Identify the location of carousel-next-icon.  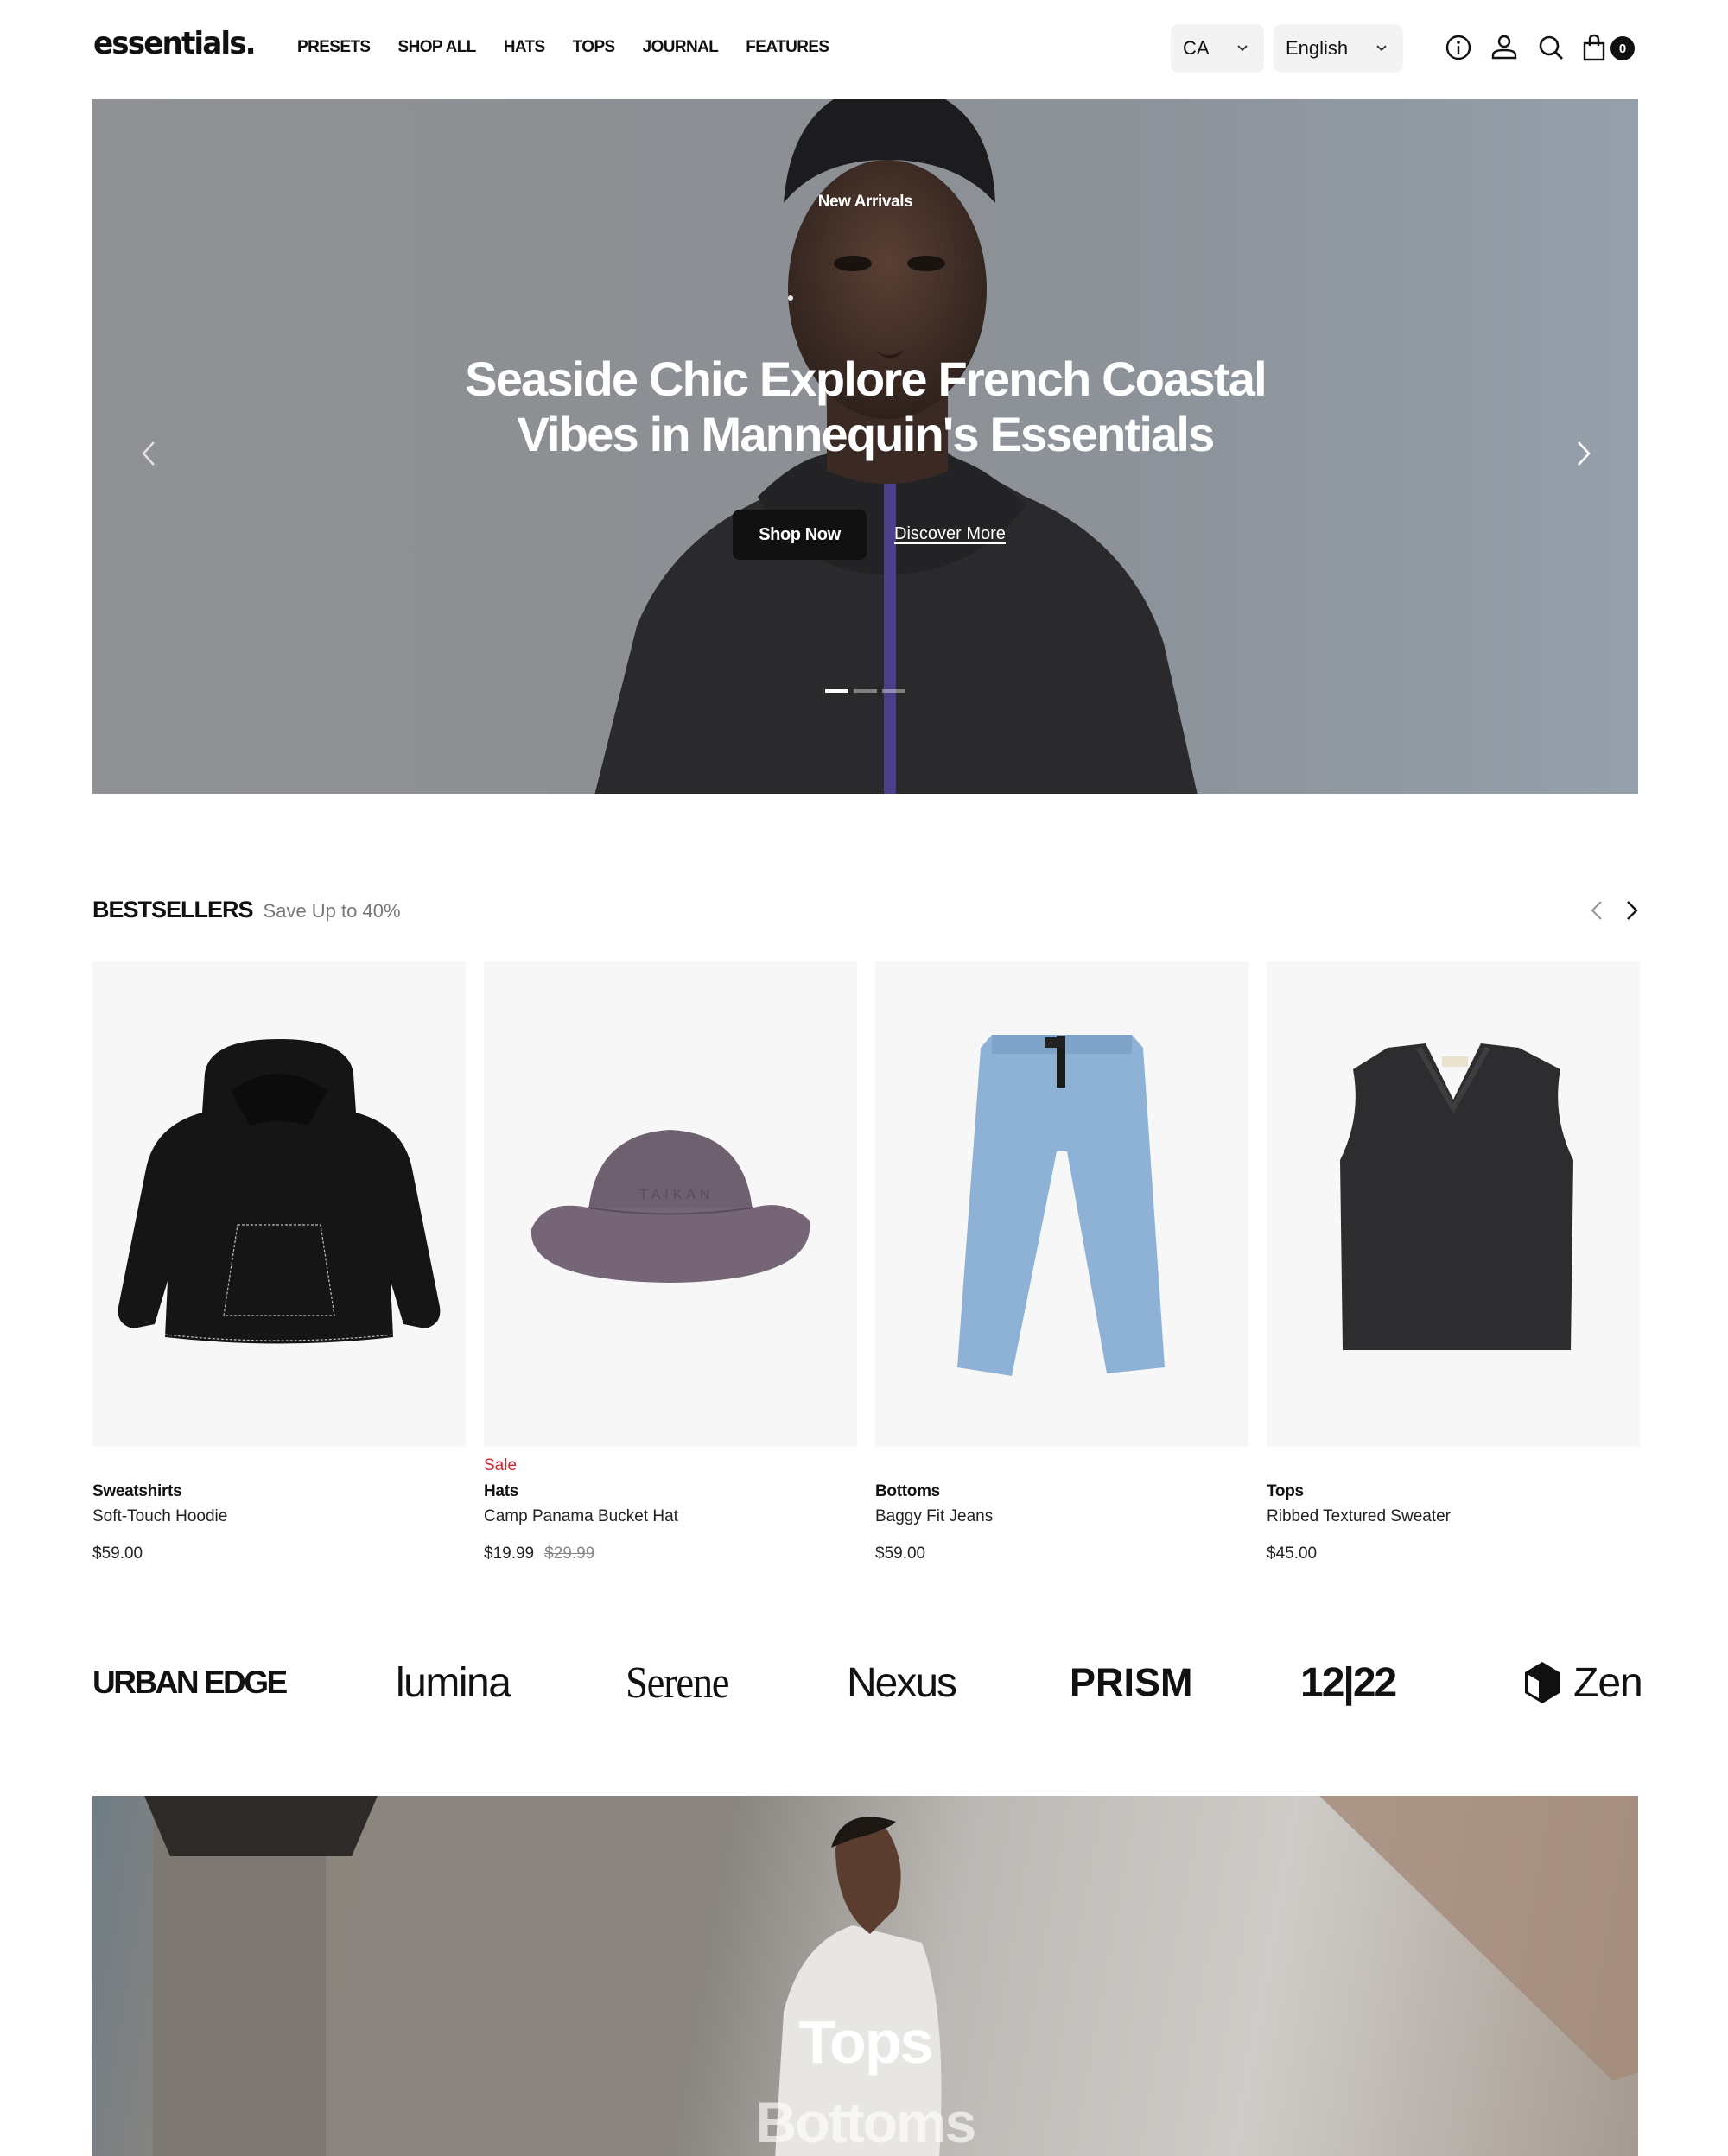
(1632, 910).